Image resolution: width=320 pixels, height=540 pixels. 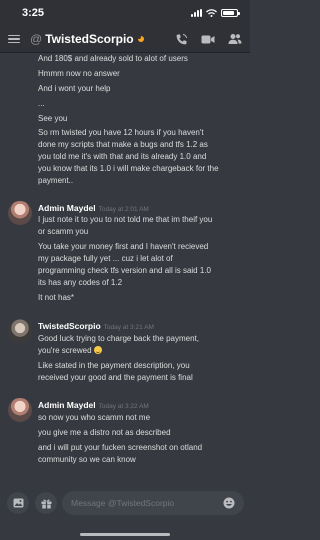 I want to click on message-author: Admin Maydel Today at 3:22 AM, so click(x=93, y=406).